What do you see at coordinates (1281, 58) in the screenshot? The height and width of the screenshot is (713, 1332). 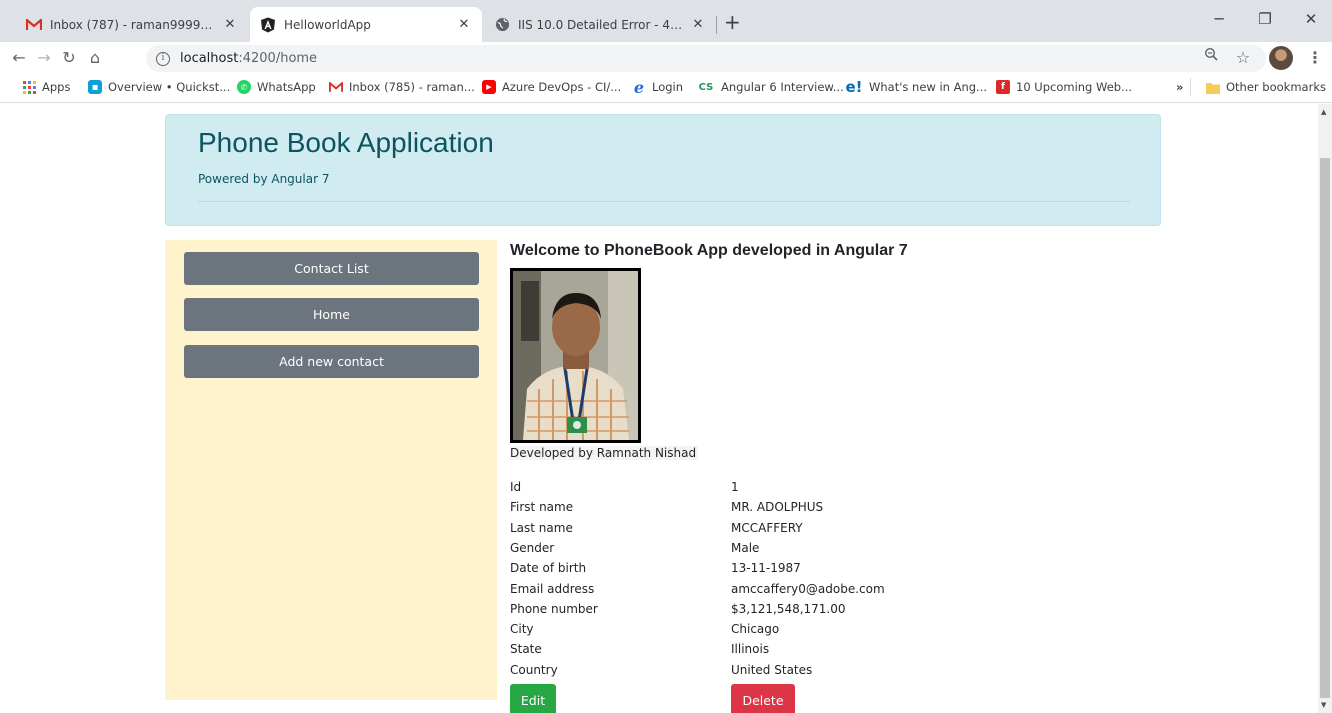 I see `profile-avatar` at bounding box center [1281, 58].